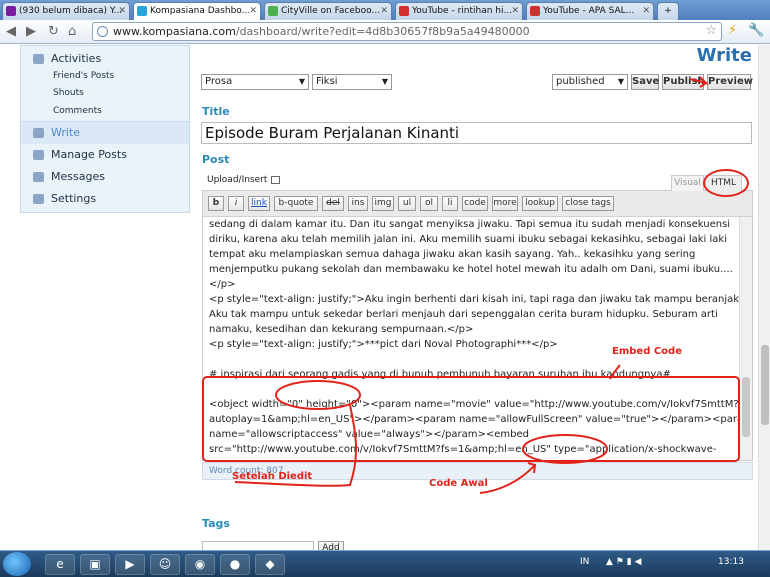  I want to click on reload-icon: ↻, so click(53, 32).